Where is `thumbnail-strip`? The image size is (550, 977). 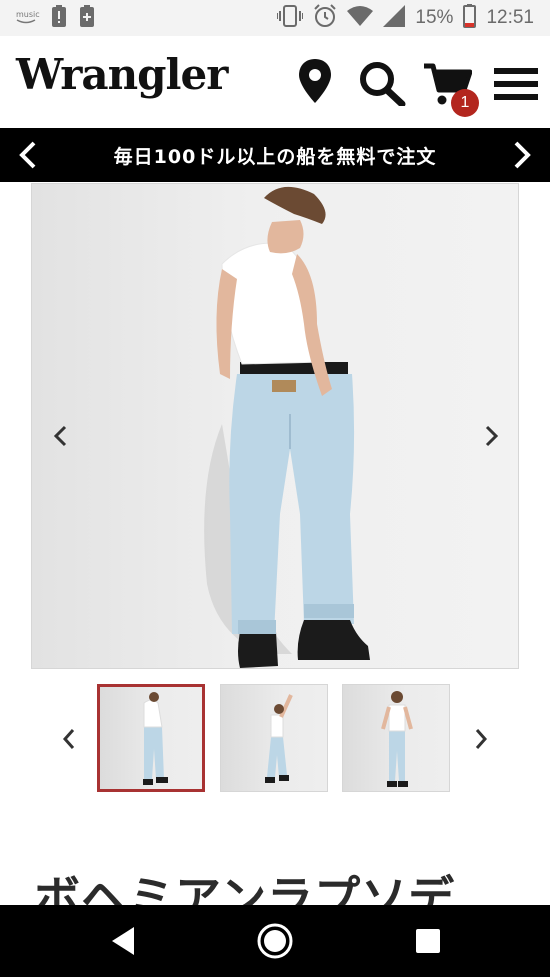 thumbnail-strip is located at coordinates (275, 739).